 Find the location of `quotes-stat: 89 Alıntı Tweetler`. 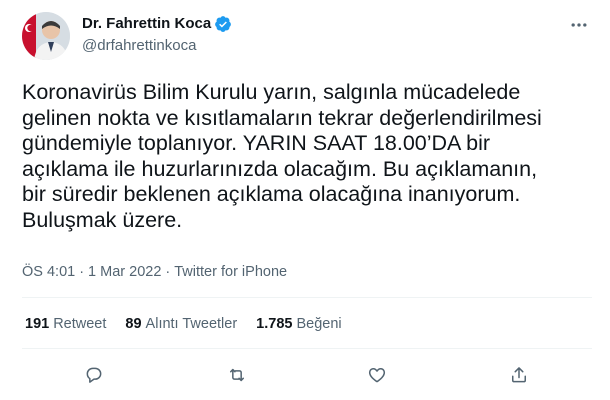

quotes-stat: 89 Alıntı Tweetler is located at coordinates (181, 324).